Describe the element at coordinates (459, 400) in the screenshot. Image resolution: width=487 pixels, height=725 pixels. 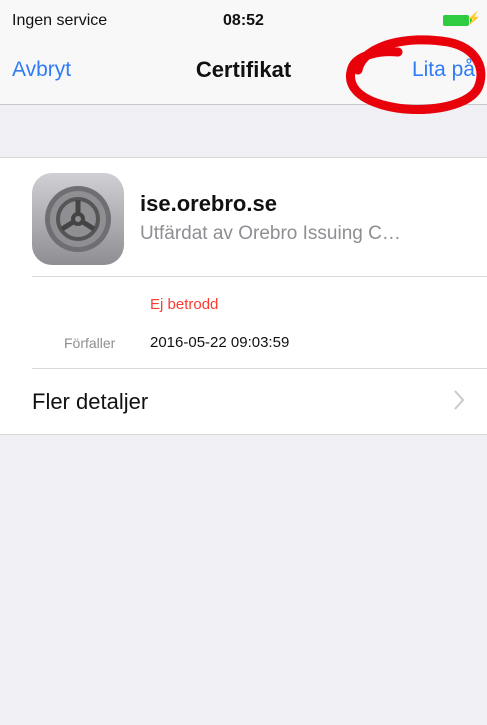
I see `chevron-right-icon` at that location.